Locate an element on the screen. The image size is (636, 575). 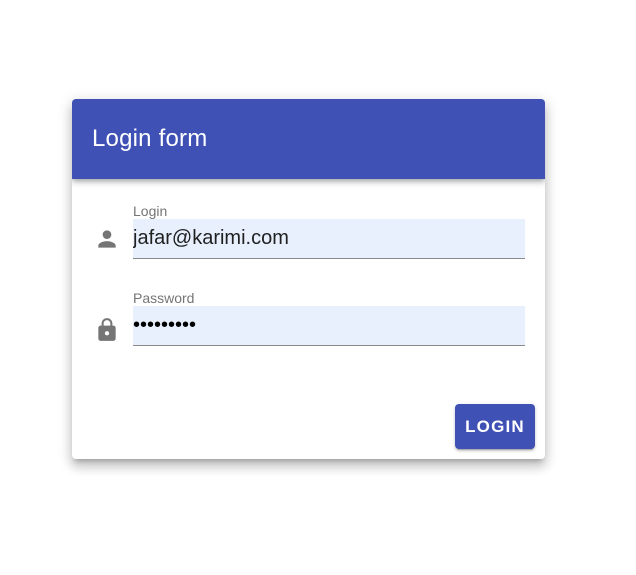
person-icon is located at coordinates (107, 239).